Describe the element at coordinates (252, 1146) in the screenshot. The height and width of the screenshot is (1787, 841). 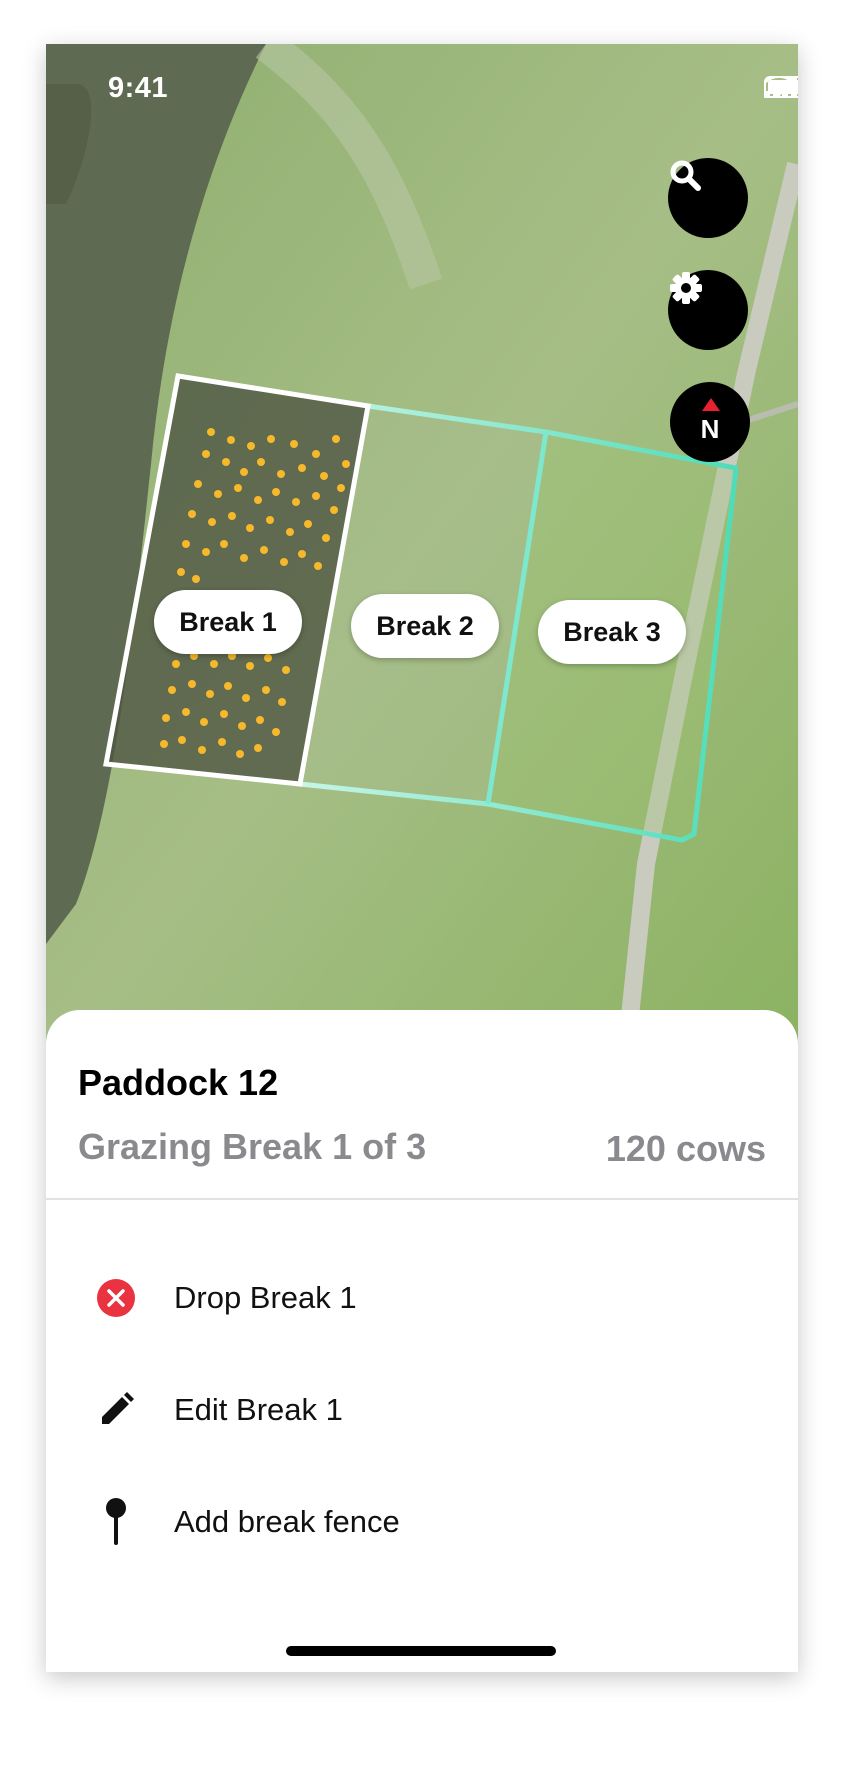
I see `grazing-break-subtitle: Grazing Break 1 of 3` at that location.